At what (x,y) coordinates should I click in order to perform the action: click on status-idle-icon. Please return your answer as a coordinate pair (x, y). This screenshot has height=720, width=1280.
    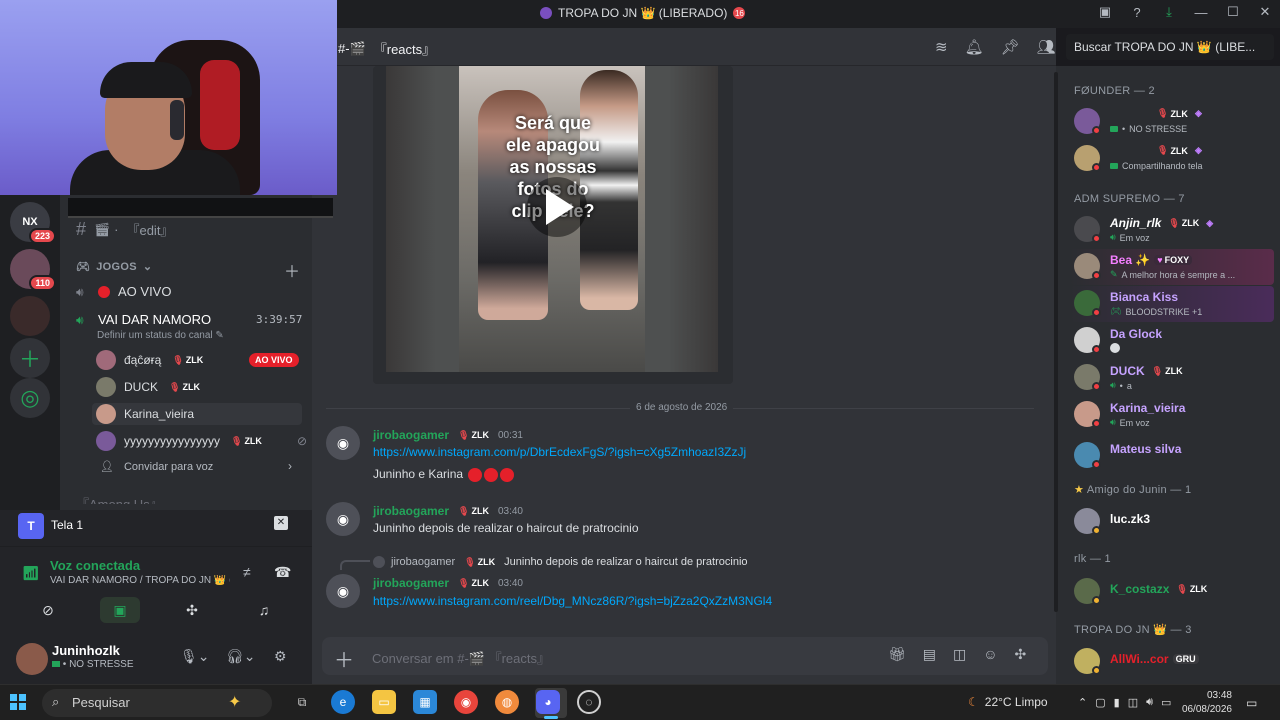
    Looking at the image, I should click on (1096, 670).